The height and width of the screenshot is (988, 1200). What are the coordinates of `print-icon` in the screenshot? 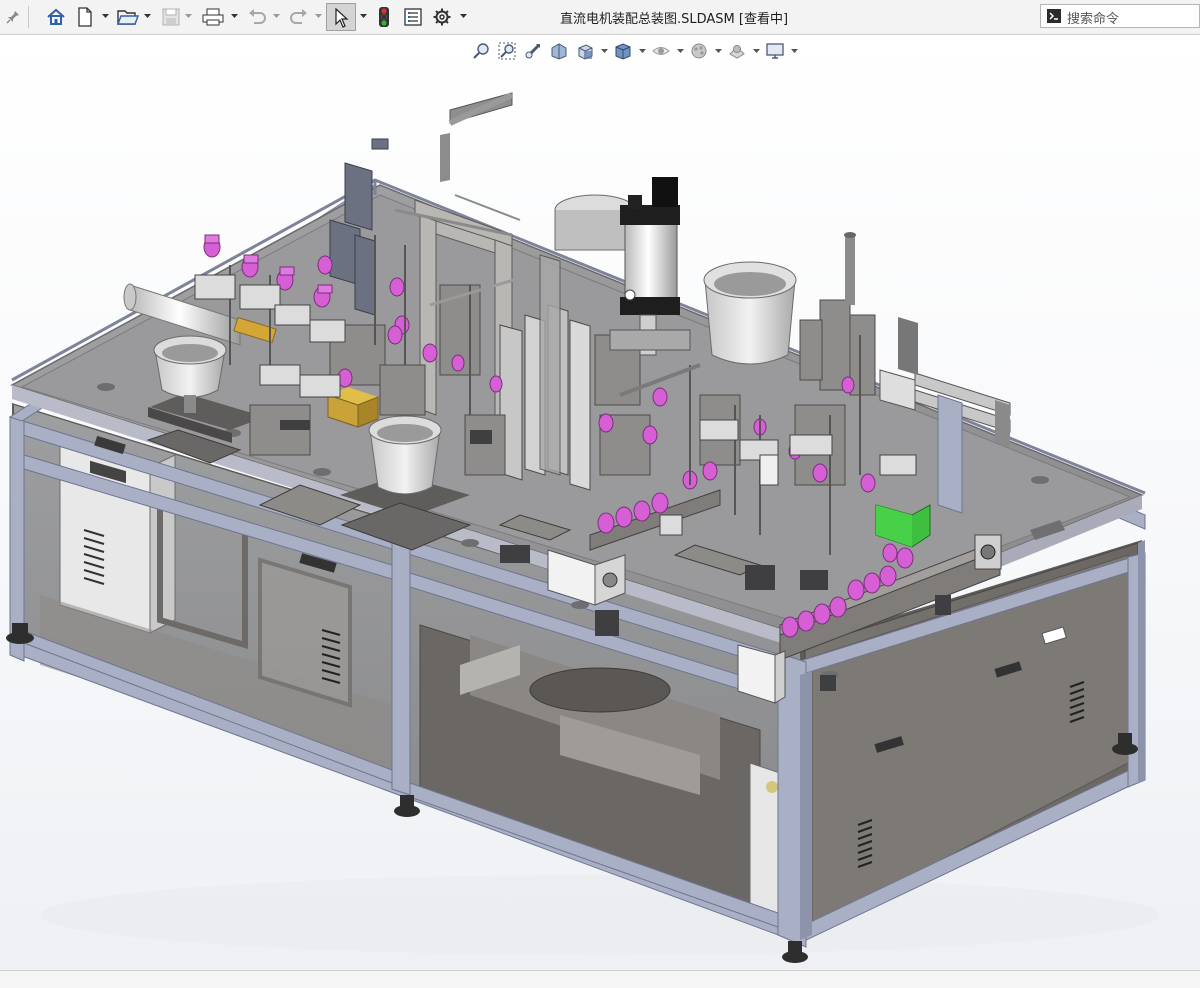 It's located at (213, 17).